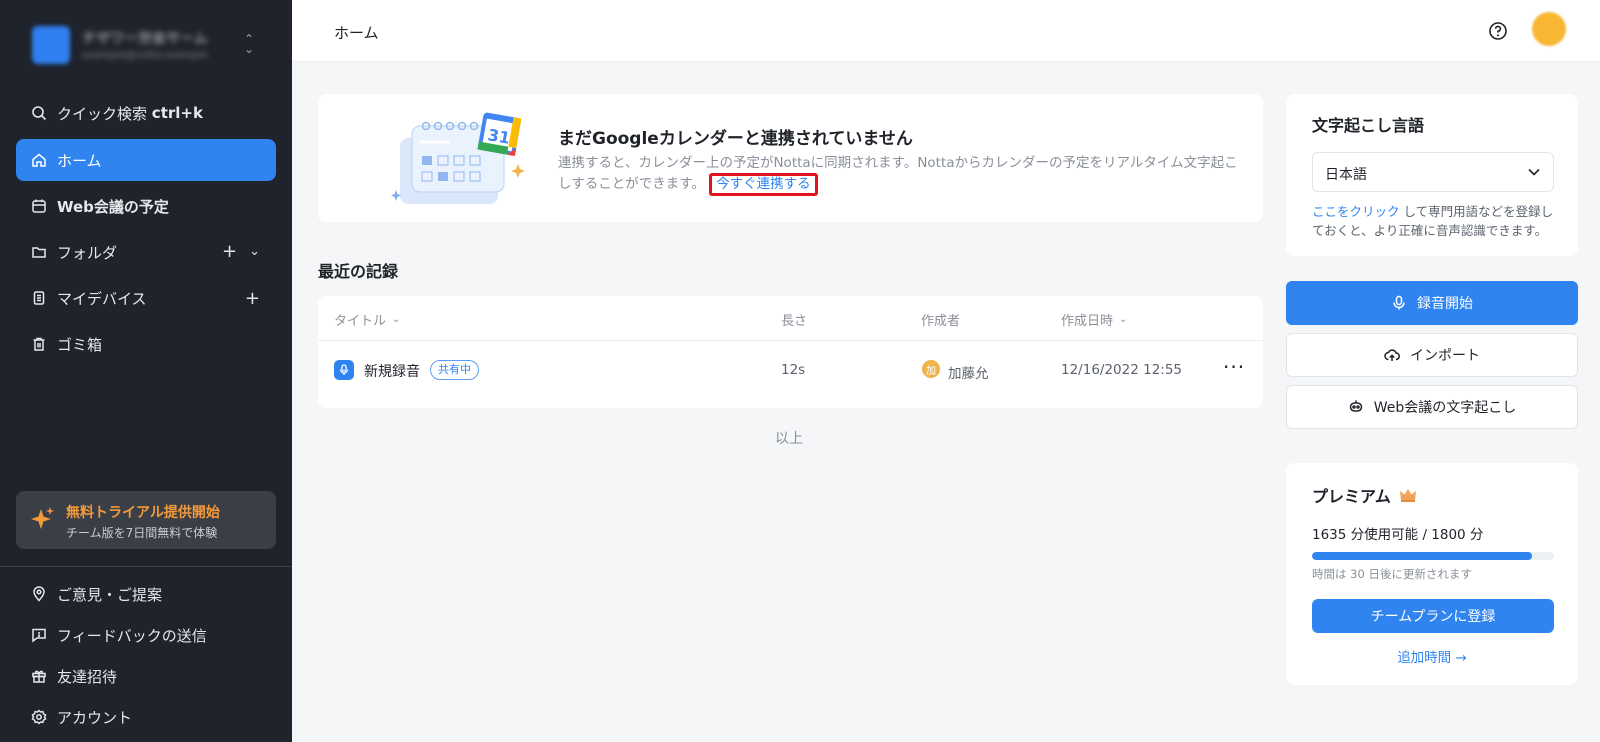 This screenshot has height=742, width=1600. Describe the element at coordinates (177, 113) in the screenshot. I see `quick-search-shortcut: ctrl+k` at that location.